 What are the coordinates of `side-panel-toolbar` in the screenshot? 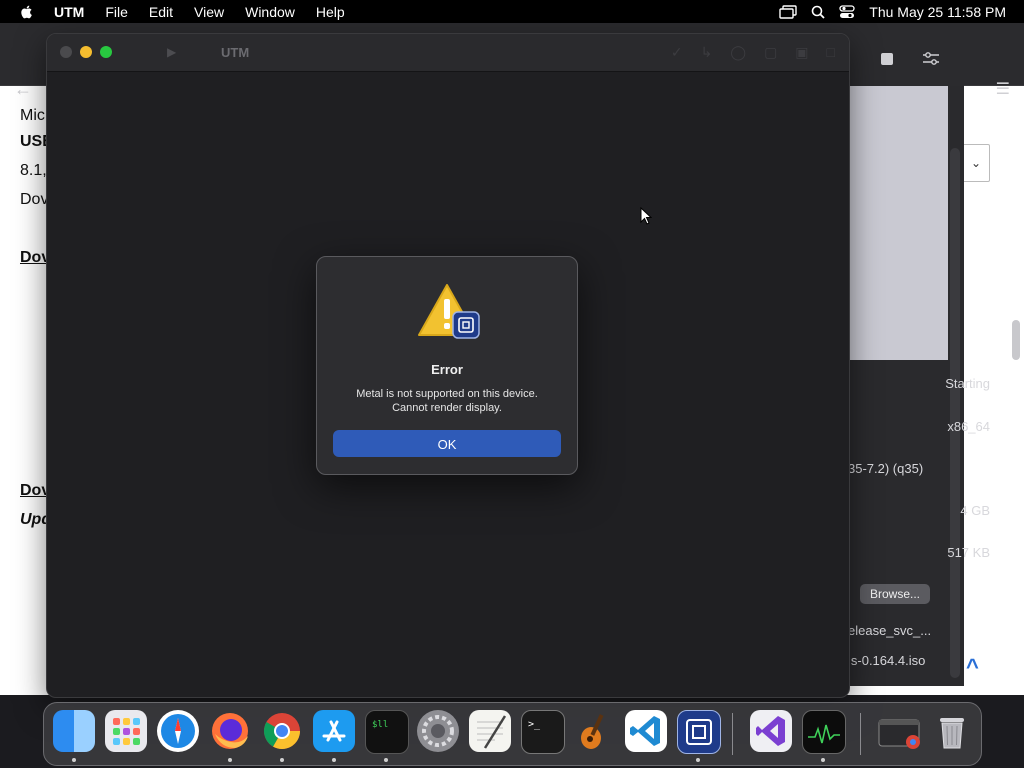 It's located at (906, 61).